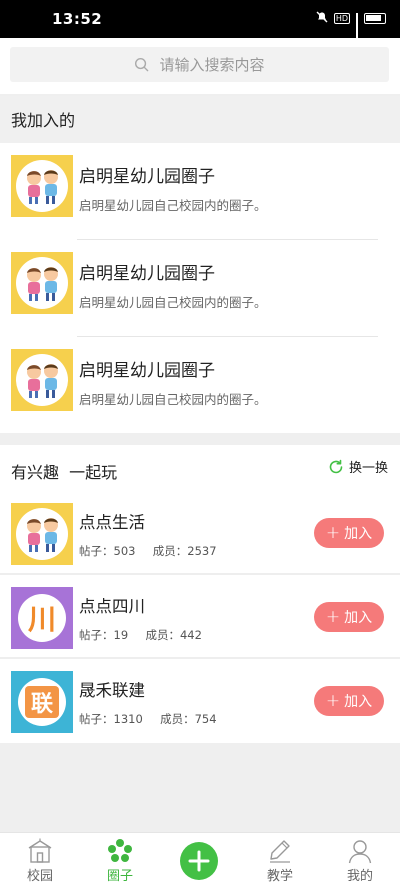  I want to click on tab-circle: 圈子, so click(120, 860).